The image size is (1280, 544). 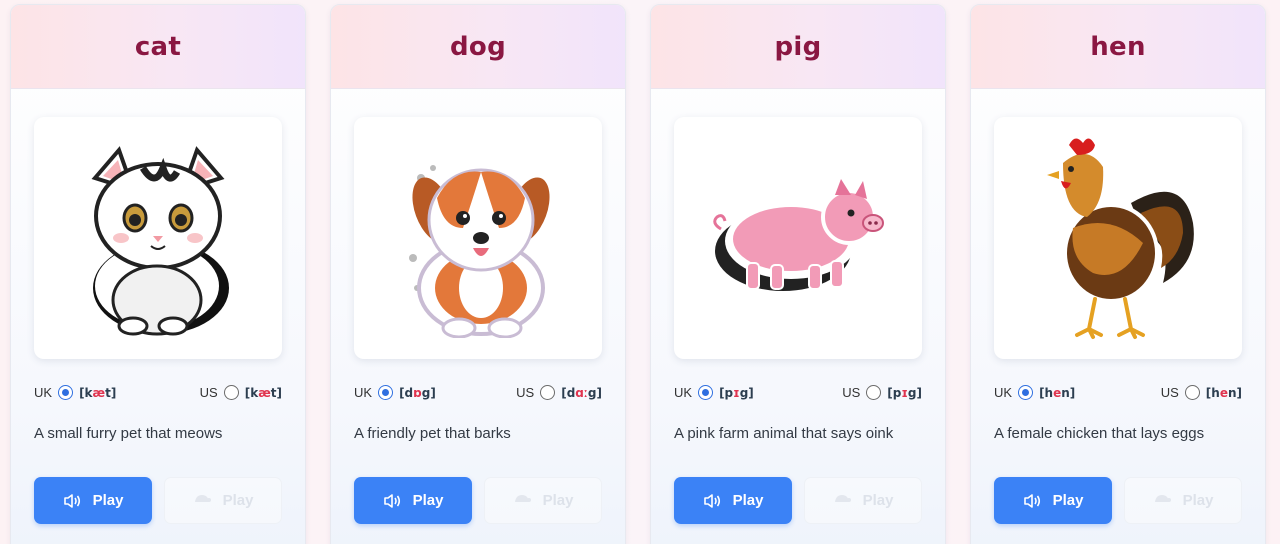 What do you see at coordinates (263, 392) in the screenshot?
I see `us-ipa: [kæt]` at bounding box center [263, 392].